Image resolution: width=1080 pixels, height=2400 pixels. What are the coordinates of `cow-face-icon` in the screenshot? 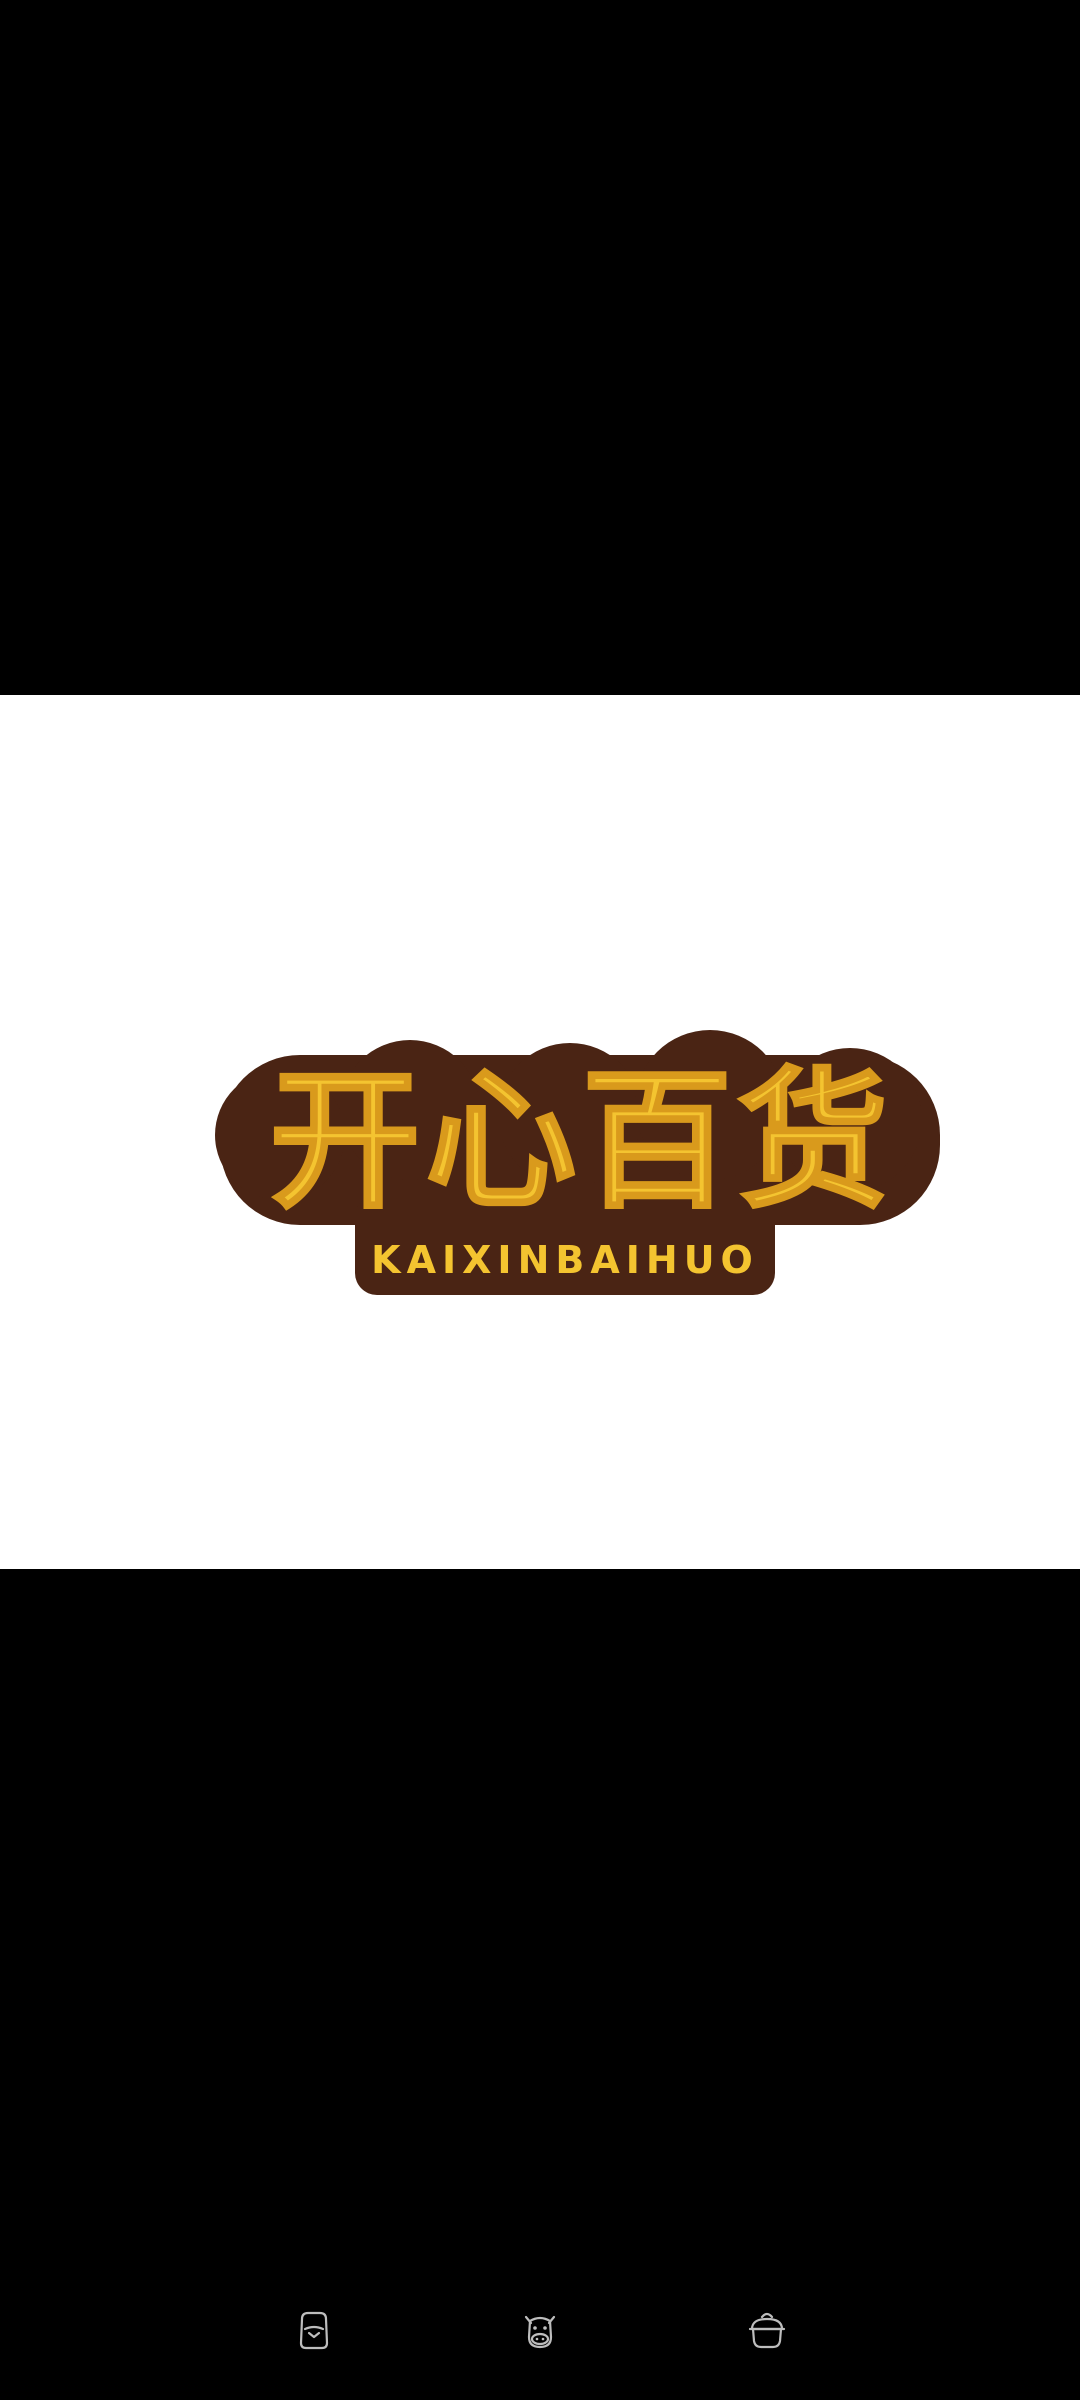 It's located at (540, 2332).